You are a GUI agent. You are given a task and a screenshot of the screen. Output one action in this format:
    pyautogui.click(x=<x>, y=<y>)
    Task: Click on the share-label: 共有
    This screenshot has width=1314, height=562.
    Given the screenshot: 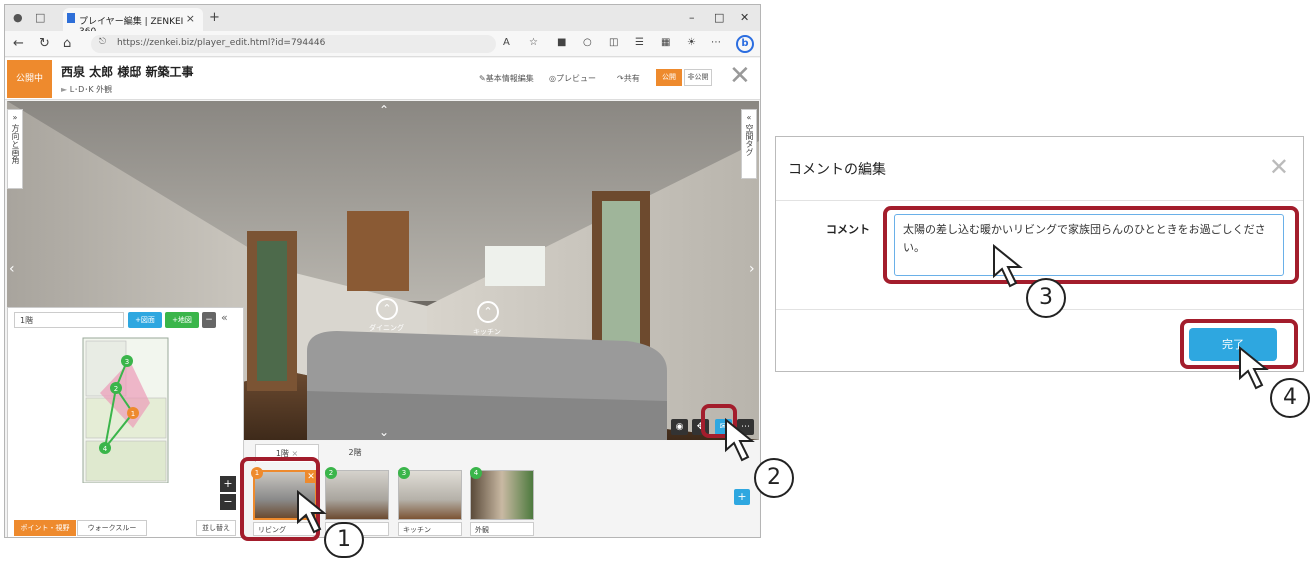 What is the action you would take?
    pyautogui.click(x=631, y=78)
    